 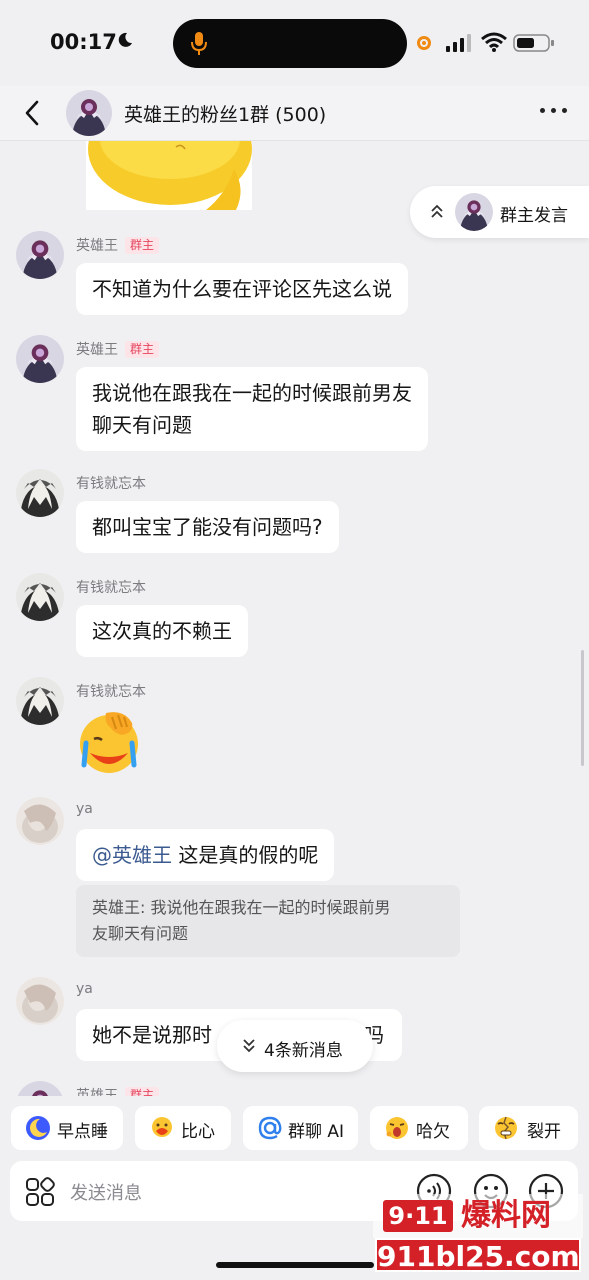 What do you see at coordinates (252, 393) in the screenshot?
I see `message-line: 我说他在跟我在一起的时候跟前男友` at bounding box center [252, 393].